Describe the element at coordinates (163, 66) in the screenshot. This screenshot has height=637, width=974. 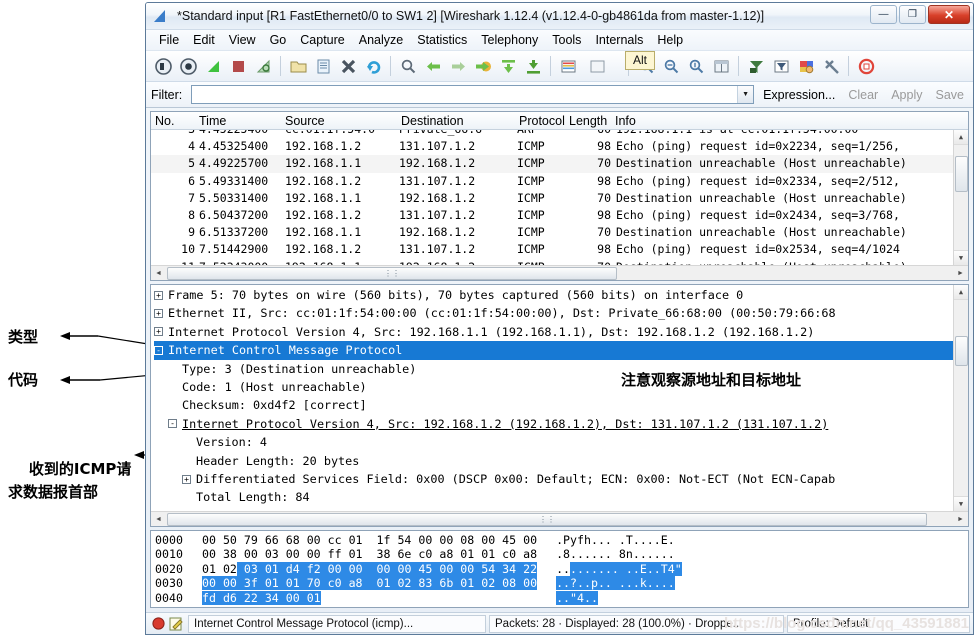
I see `list-interfaces-icon` at that location.